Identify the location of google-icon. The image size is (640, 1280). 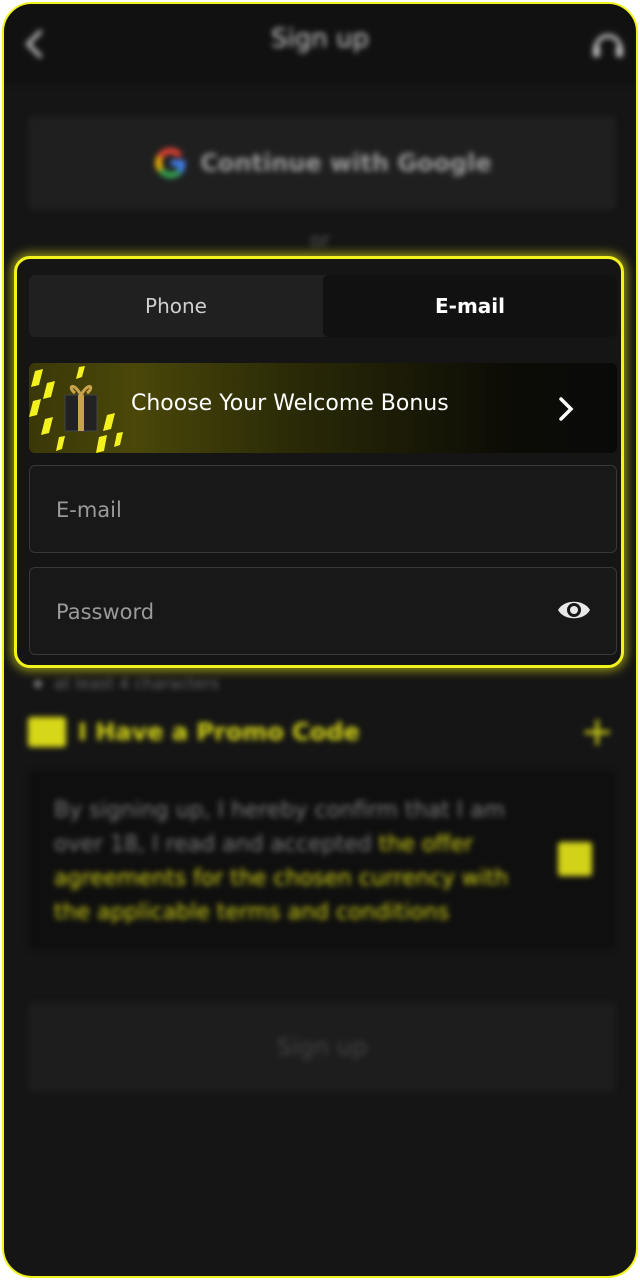
(170, 163).